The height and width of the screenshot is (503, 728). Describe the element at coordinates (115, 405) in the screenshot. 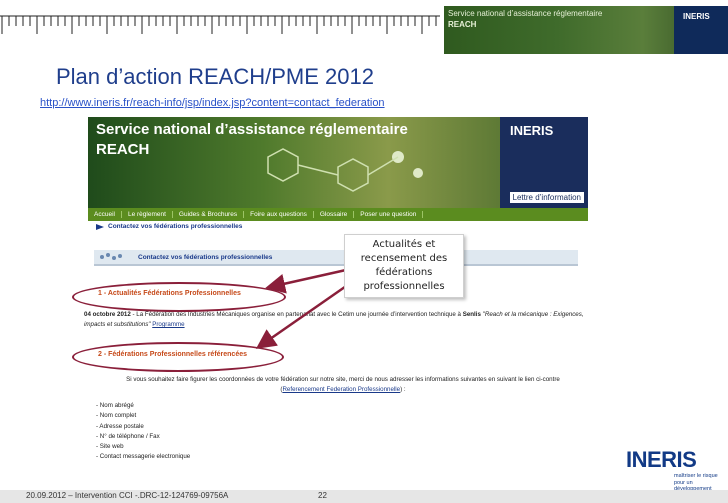

I see `list-item: - Nom abrégé` at that location.